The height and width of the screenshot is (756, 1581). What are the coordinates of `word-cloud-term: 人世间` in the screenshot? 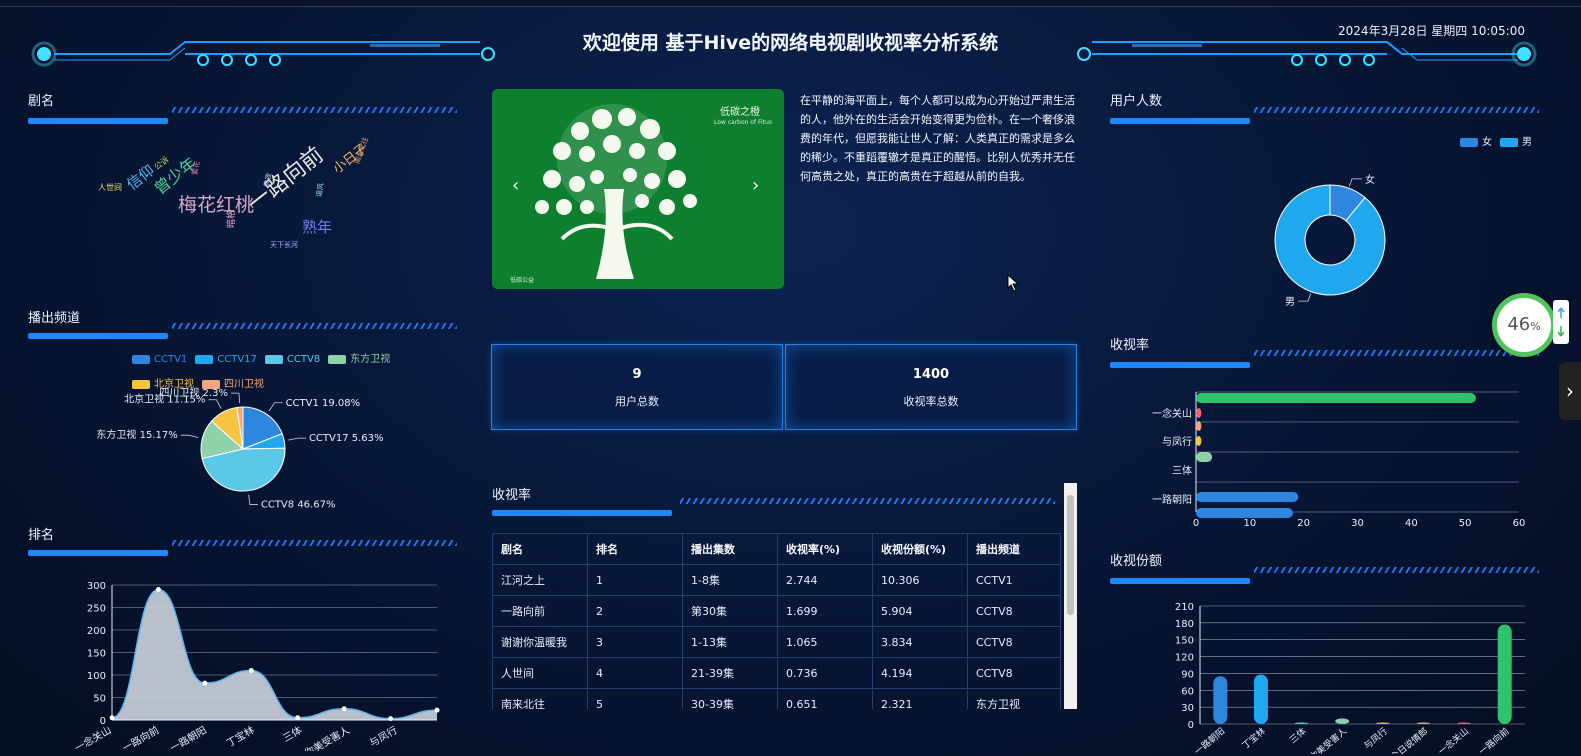 It's located at (110, 187).